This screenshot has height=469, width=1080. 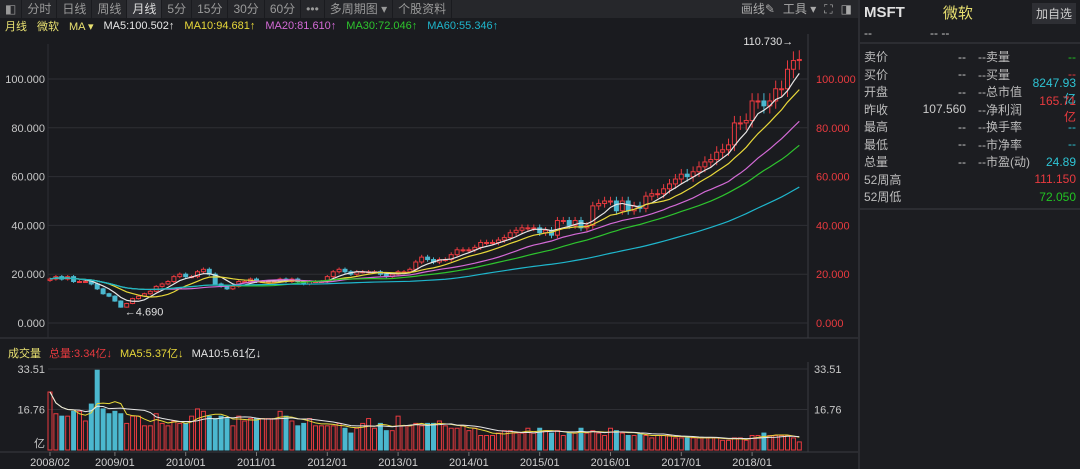 What do you see at coordinates (944, 109) in the screenshot?
I see `quote-value: 107.560` at bounding box center [944, 109].